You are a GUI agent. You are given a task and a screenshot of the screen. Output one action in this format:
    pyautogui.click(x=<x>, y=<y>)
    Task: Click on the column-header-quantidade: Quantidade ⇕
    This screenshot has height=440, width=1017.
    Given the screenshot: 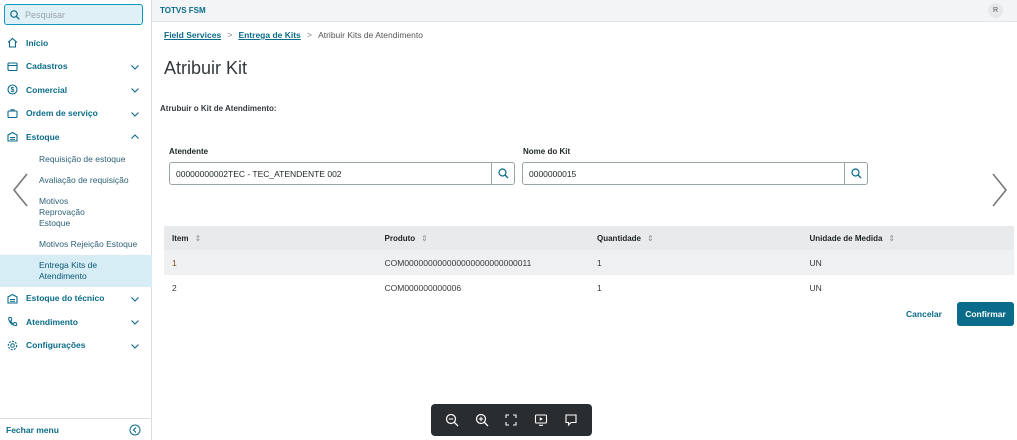 What is the action you would take?
    pyautogui.click(x=695, y=238)
    